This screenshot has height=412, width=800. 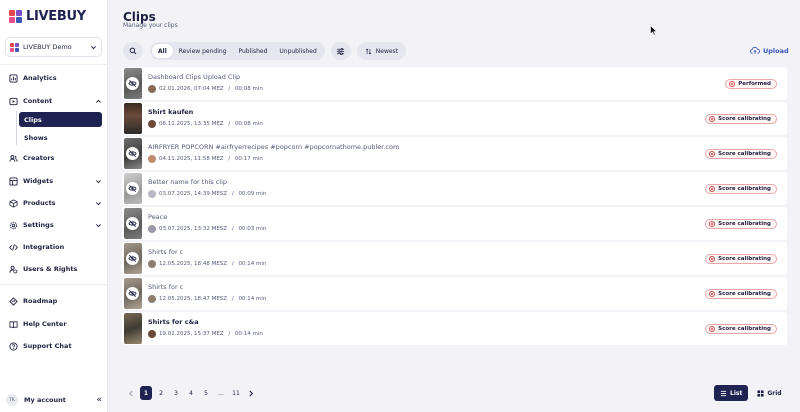 What do you see at coordinates (33, 119) in the screenshot?
I see `sidebar-item-label: Clips` at bounding box center [33, 119].